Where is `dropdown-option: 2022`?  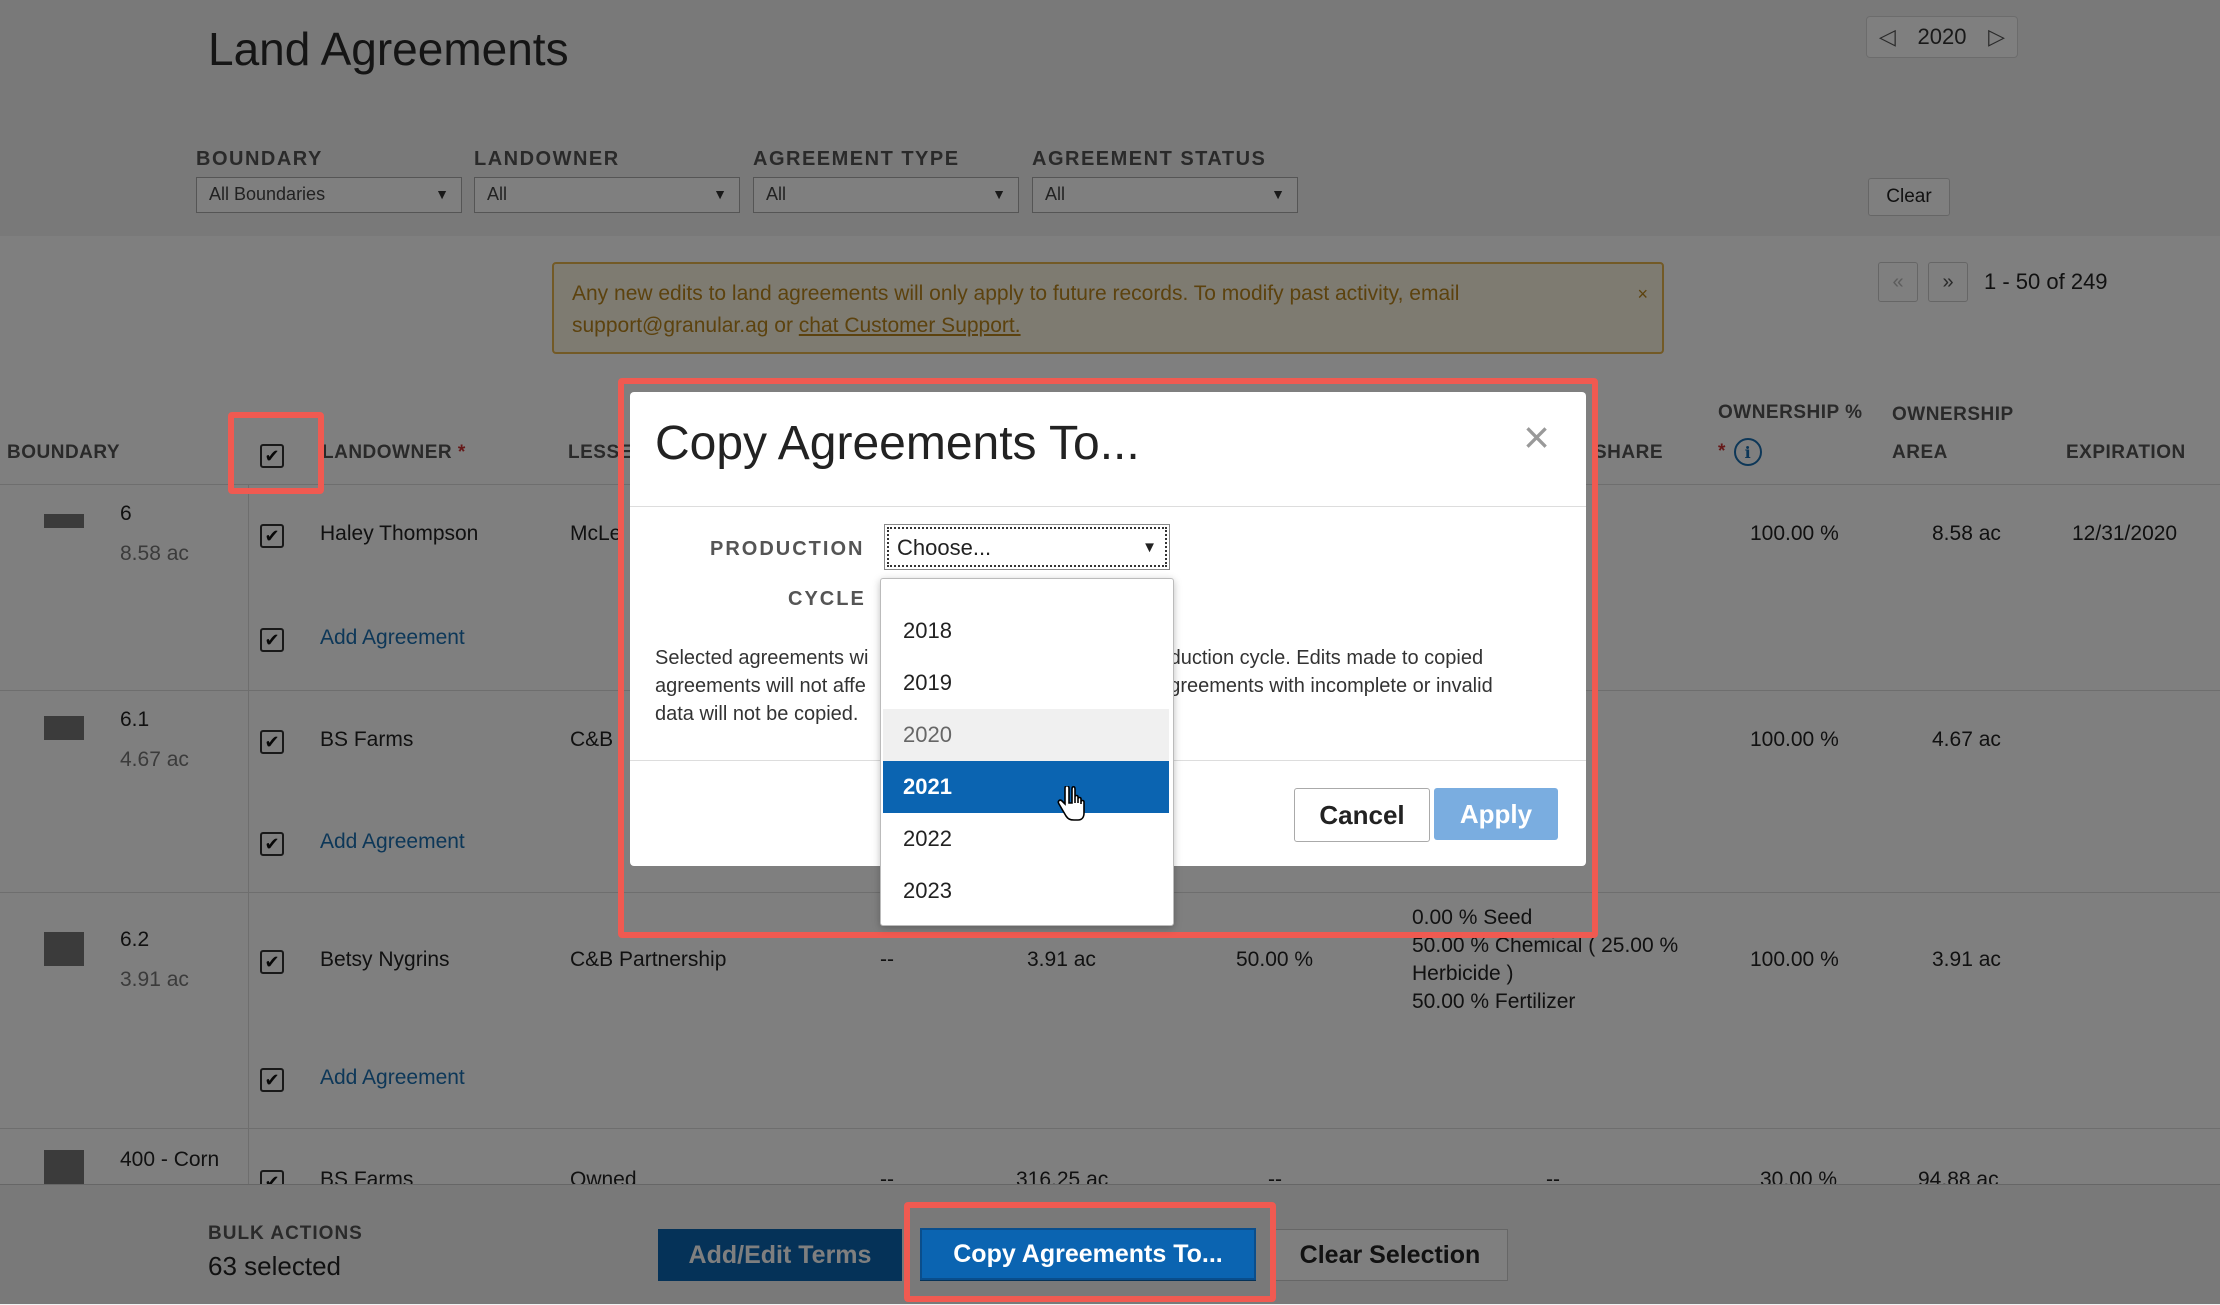 dropdown-option: 2022 is located at coordinates (1026, 839).